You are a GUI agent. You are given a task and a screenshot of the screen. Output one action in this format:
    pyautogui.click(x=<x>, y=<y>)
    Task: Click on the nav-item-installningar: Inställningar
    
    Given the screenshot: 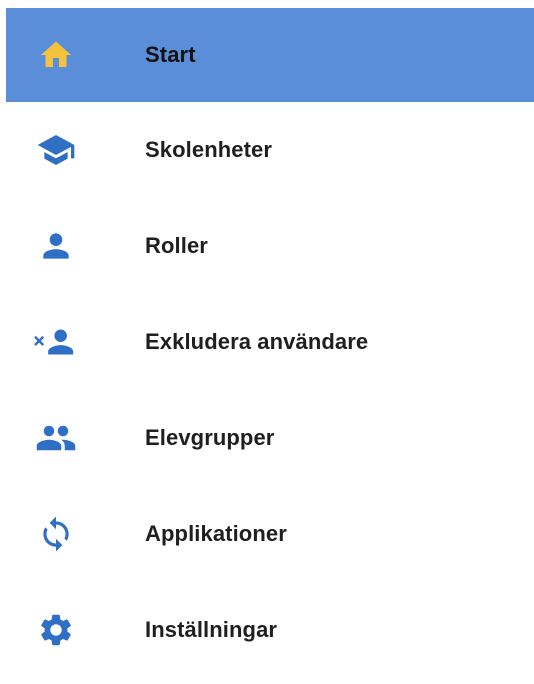 What is the action you would take?
    pyautogui.click(x=270, y=630)
    